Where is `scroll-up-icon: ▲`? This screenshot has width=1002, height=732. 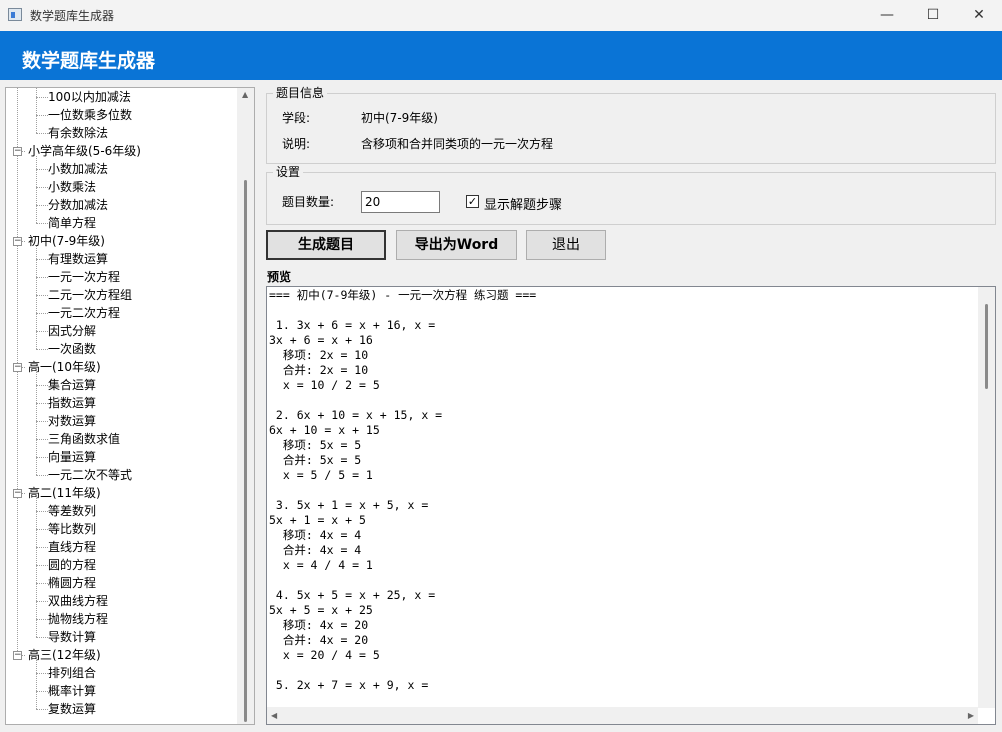 scroll-up-icon: ▲ is located at coordinates (245, 94).